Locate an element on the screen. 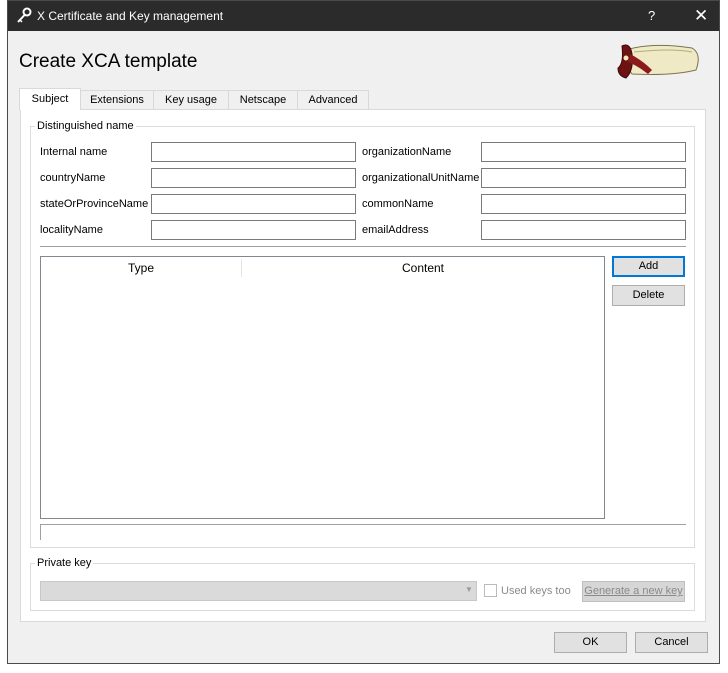 The height and width of the screenshot is (673, 728). distinguished-name-label: Distinguished name is located at coordinates (85, 126).